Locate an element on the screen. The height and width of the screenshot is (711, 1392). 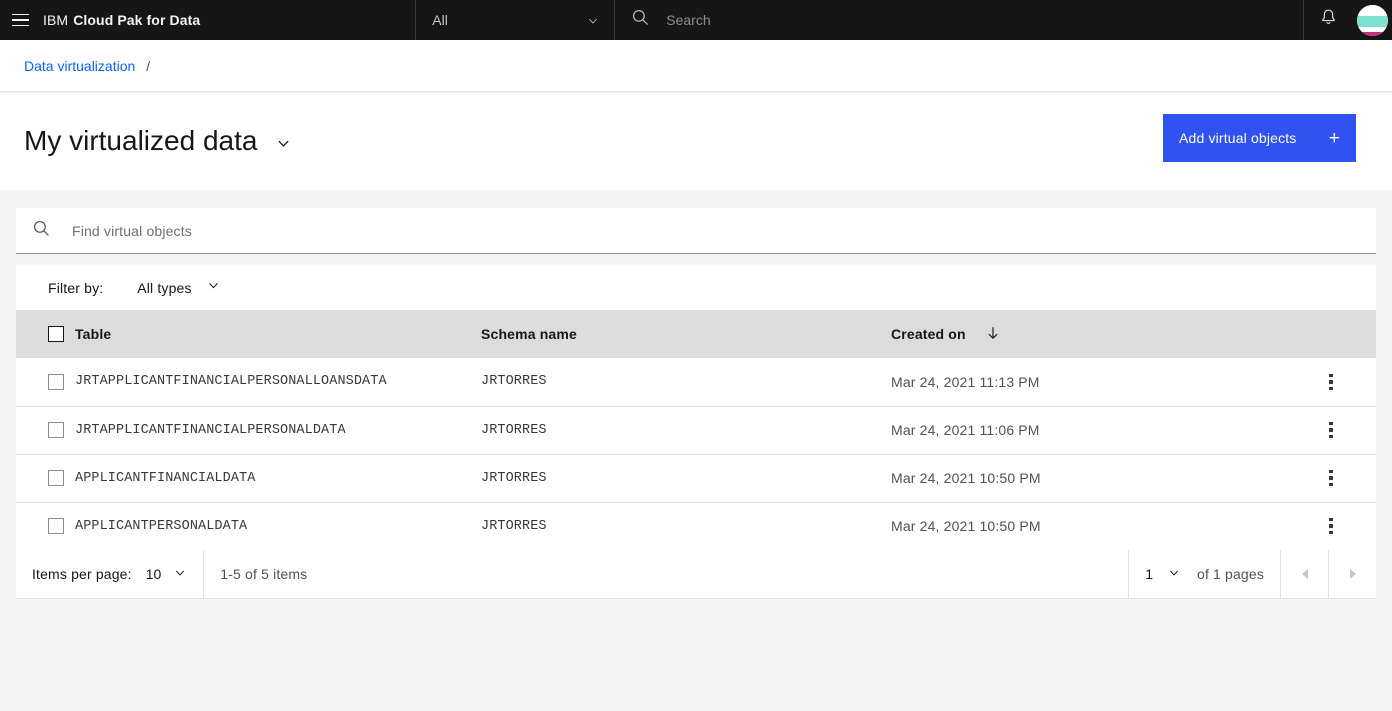
bell-icon is located at coordinates (1328, 20).